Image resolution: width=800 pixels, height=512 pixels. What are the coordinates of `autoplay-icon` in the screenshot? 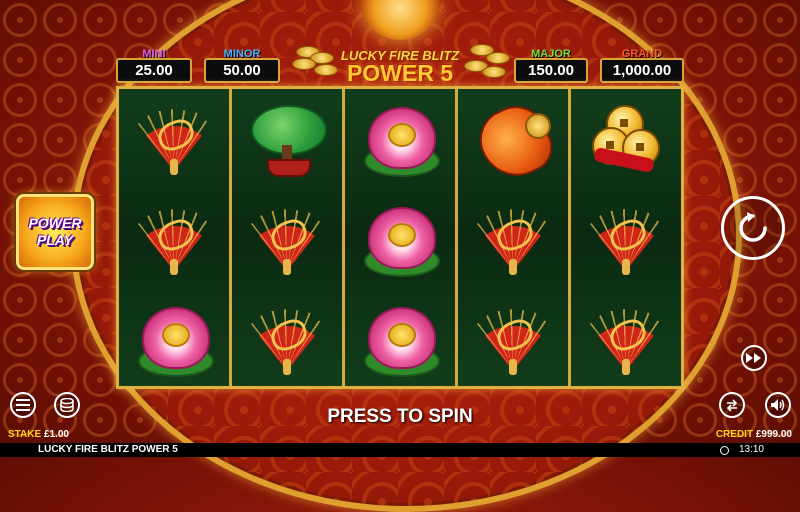 It's located at (732, 405).